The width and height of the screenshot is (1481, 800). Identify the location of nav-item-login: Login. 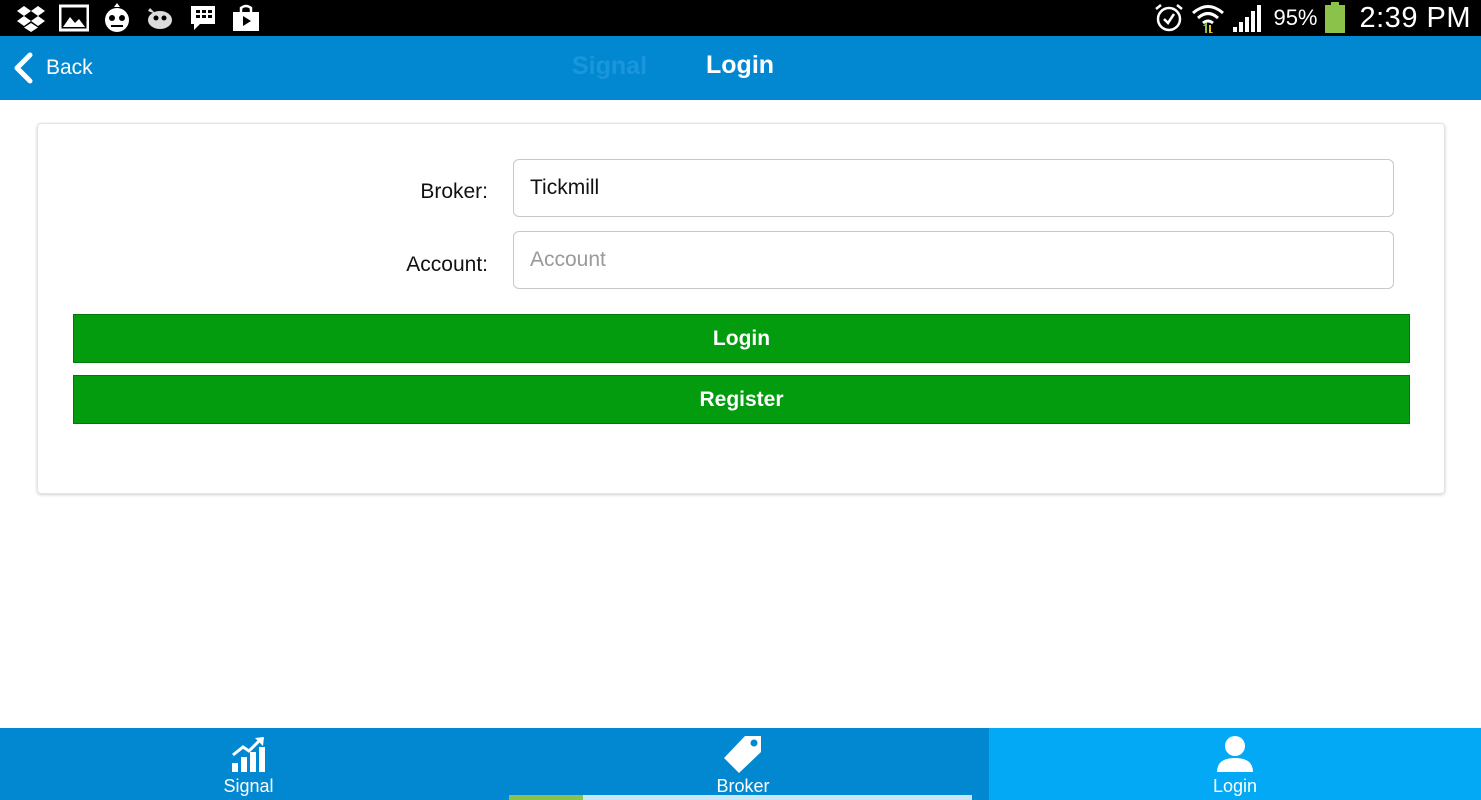
(1235, 764).